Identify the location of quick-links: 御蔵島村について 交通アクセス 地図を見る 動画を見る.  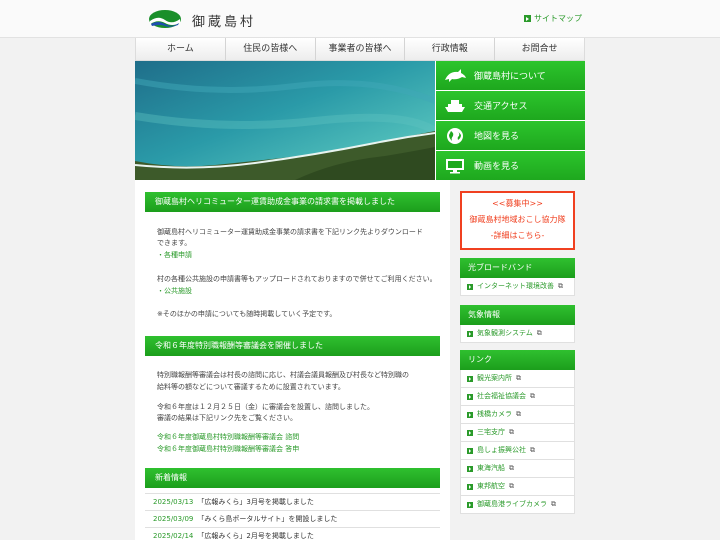
(510, 120).